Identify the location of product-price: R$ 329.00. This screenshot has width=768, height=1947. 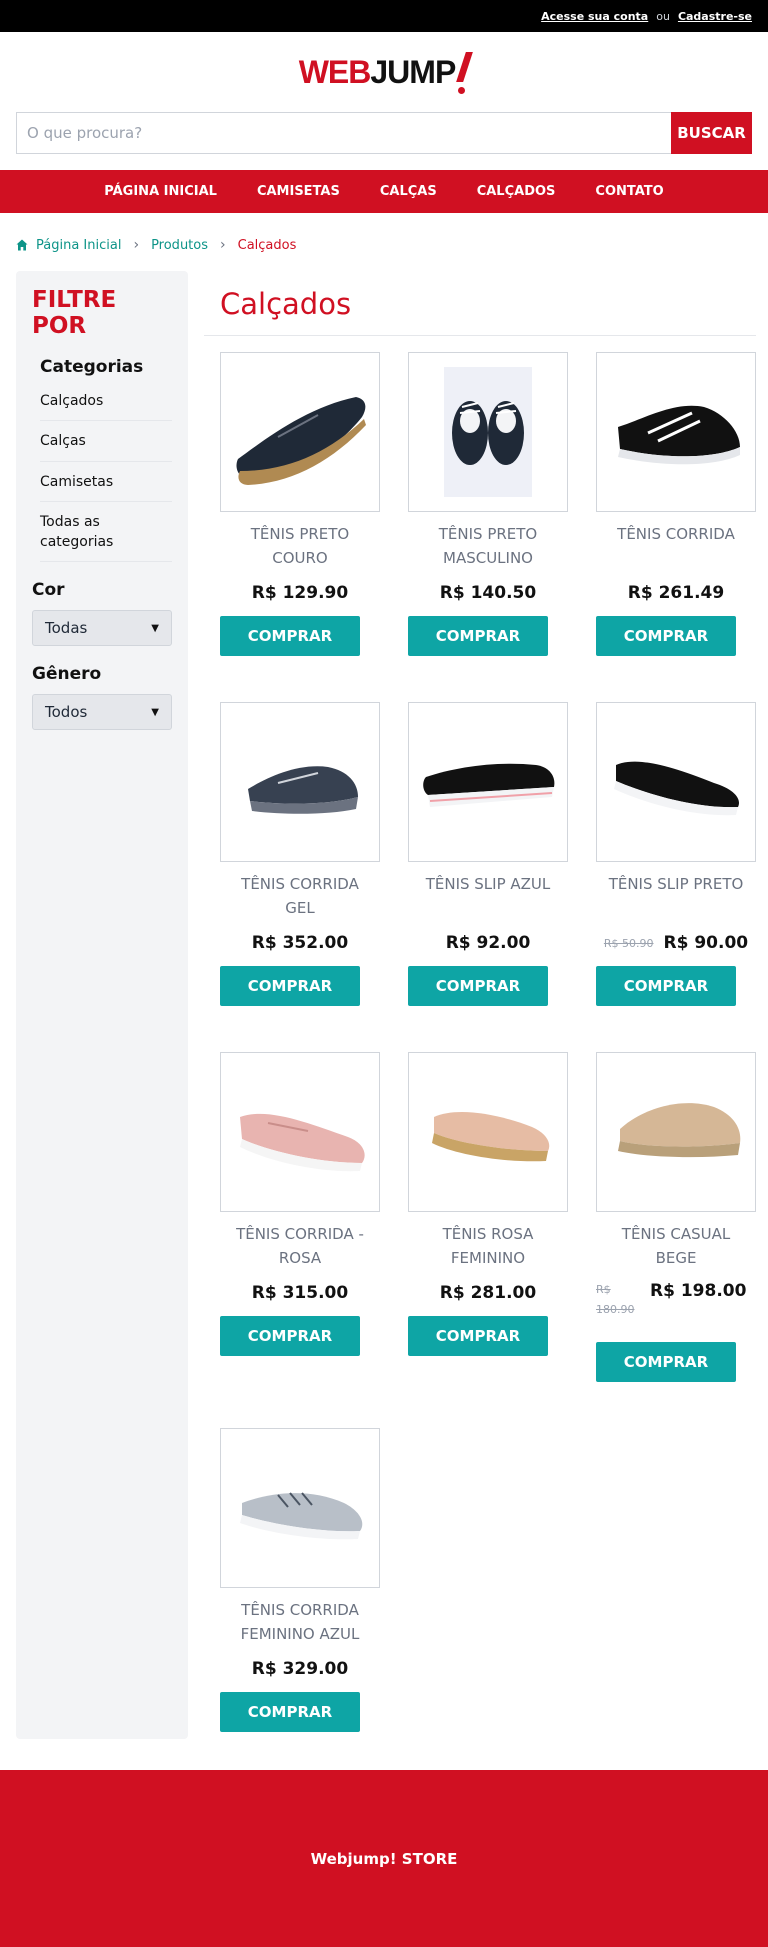
(300, 1669).